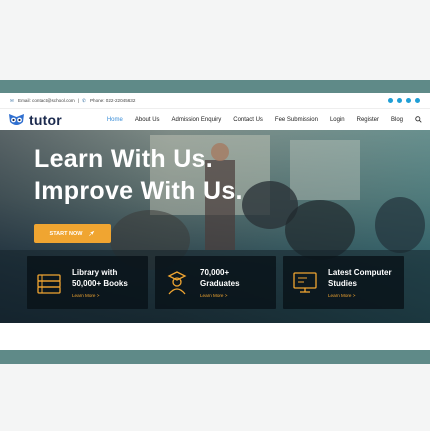 The image size is (430, 431). I want to click on nav-register: Register, so click(368, 120).